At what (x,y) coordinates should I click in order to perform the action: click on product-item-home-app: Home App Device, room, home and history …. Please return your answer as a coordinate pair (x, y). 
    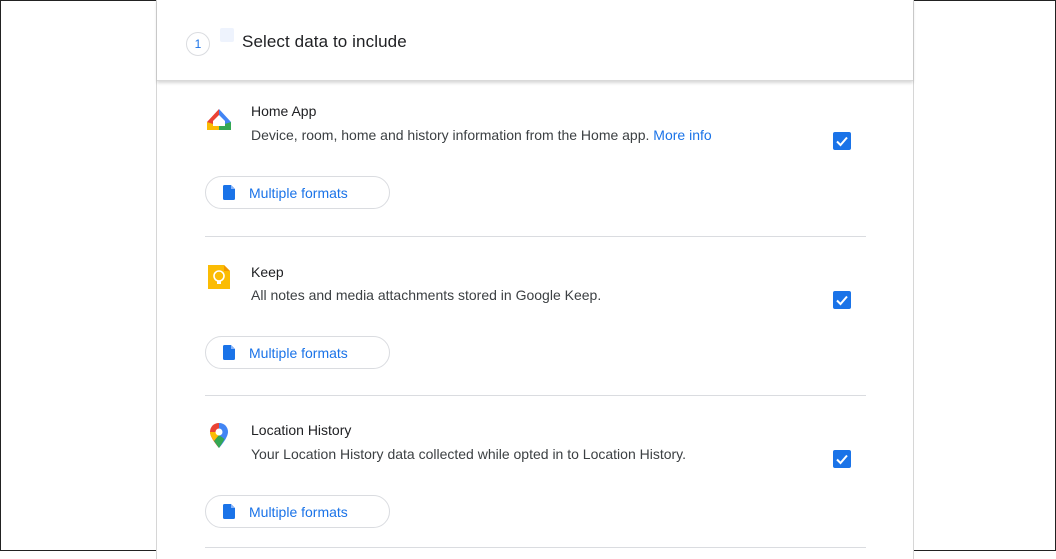
    Looking at the image, I should click on (536, 159).